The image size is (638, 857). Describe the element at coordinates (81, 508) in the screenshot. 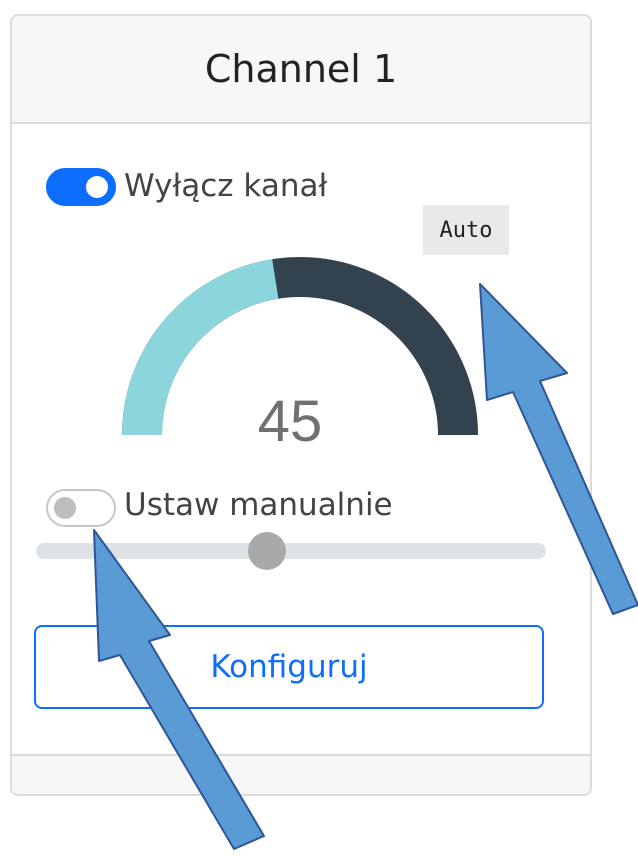

I see `manual-mode-toggle` at that location.